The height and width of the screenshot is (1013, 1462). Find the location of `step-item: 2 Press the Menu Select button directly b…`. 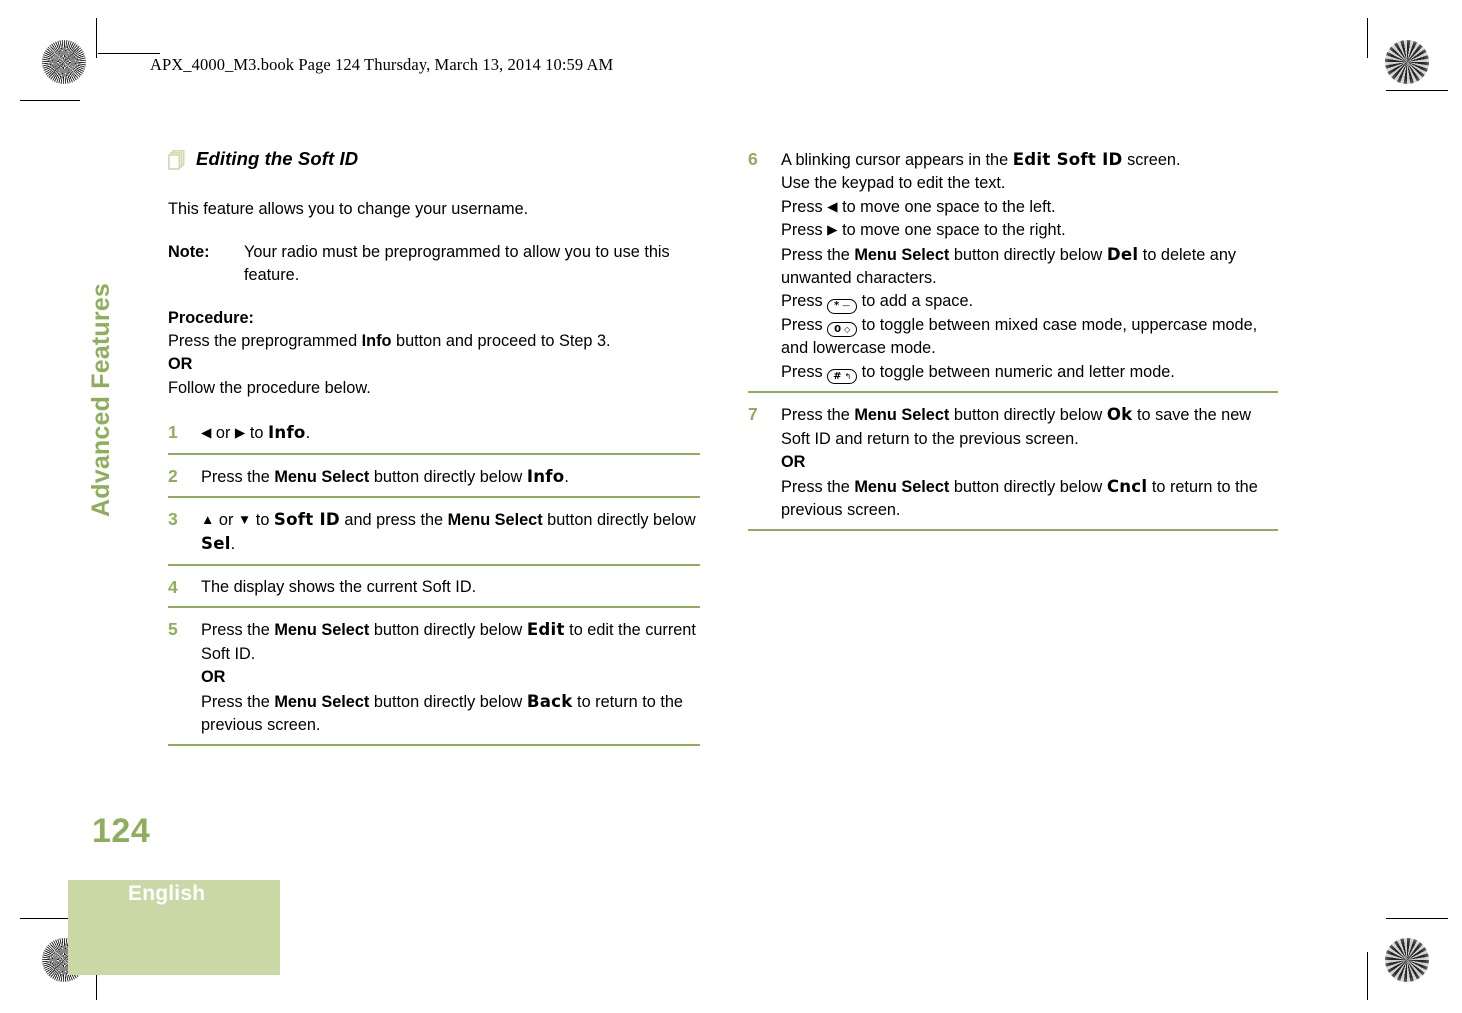

step-item: 2 Press the Menu Select button directly b… is located at coordinates (434, 482).